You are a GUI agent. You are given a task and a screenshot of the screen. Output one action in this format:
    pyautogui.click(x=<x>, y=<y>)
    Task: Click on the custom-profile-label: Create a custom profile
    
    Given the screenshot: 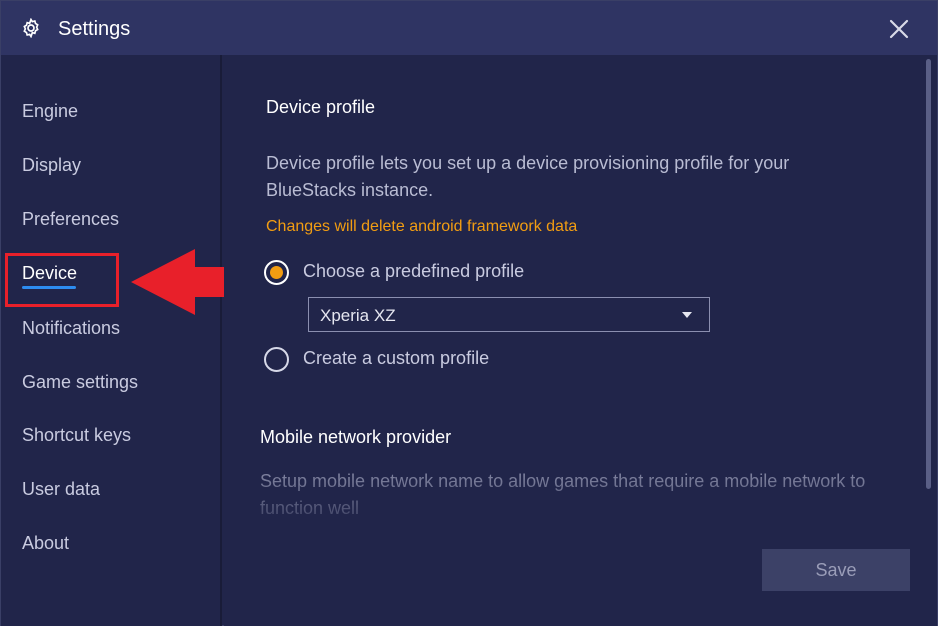 What is the action you would take?
    pyautogui.click(x=396, y=358)
    